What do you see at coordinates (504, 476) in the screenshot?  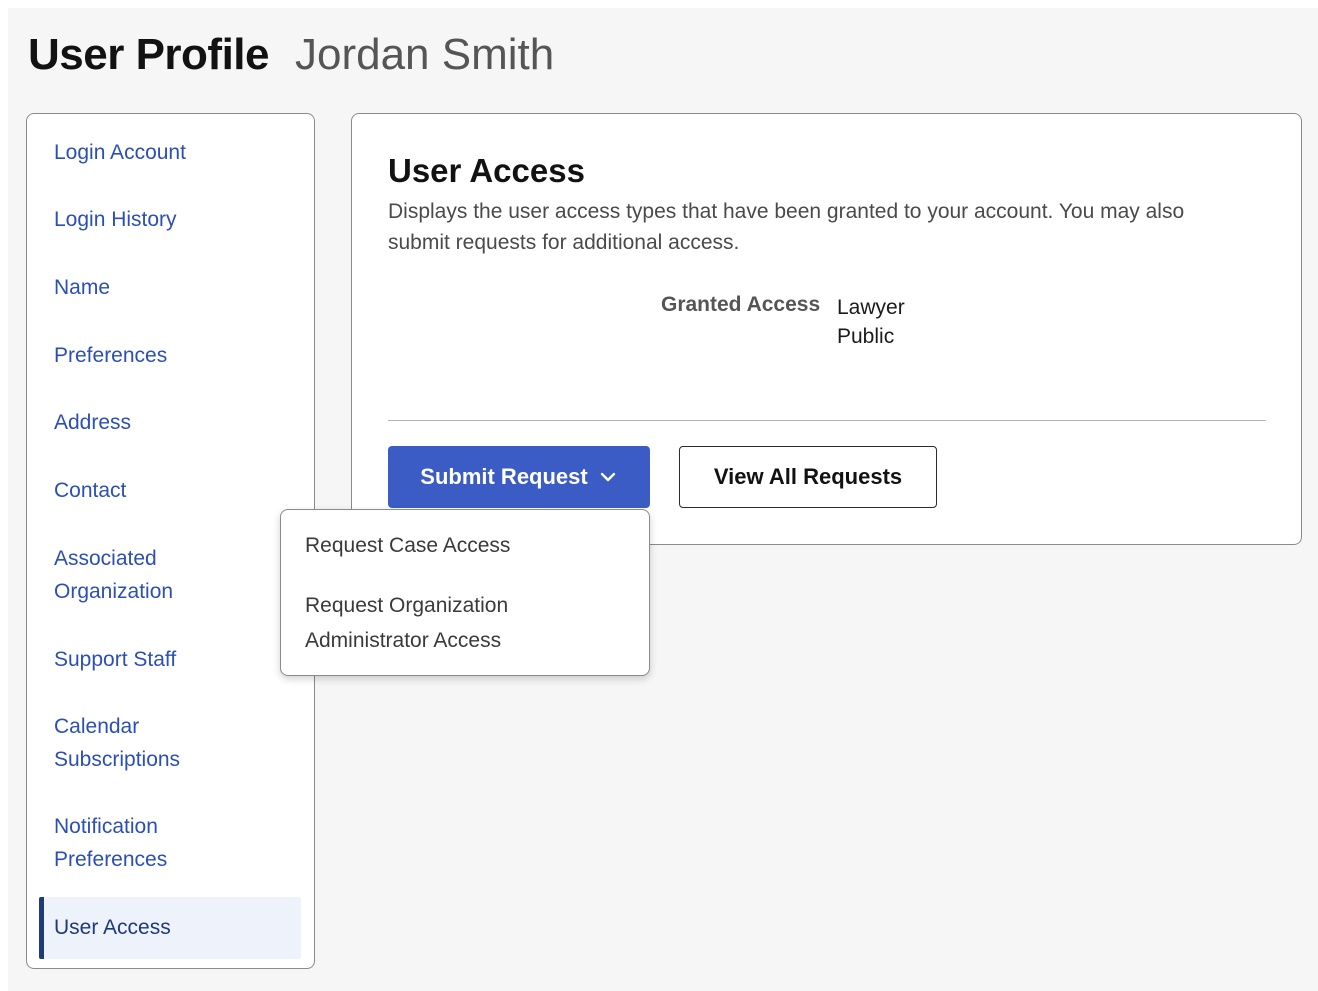 I see `submit-request-label: Submit Request` at bounding box center [504, 476].